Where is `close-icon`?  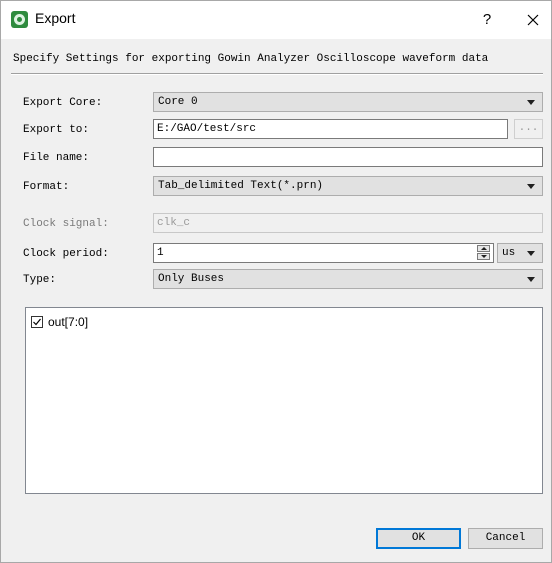 close-icon is located at coordinates (533, 20).